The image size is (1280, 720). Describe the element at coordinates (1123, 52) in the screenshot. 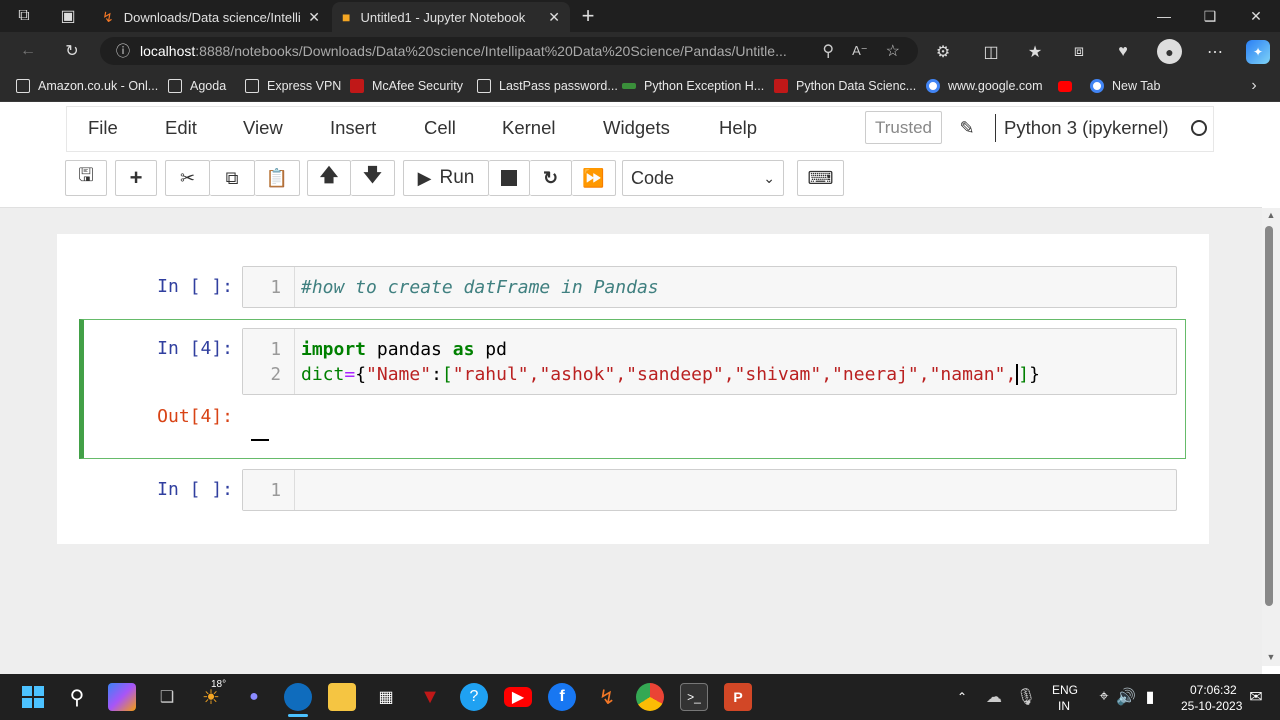

I see `browser-essentials-icon: ♥` at that location.